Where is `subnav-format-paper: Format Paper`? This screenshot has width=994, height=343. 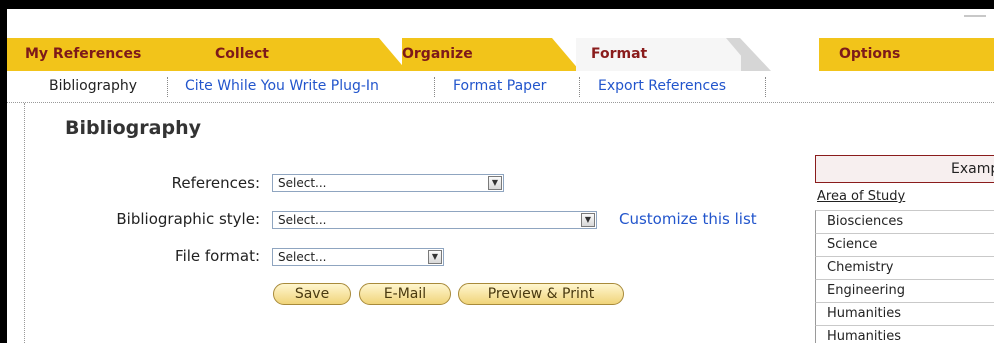 subnav-format-paper: Format Paper is located at coordinates (499, 86).